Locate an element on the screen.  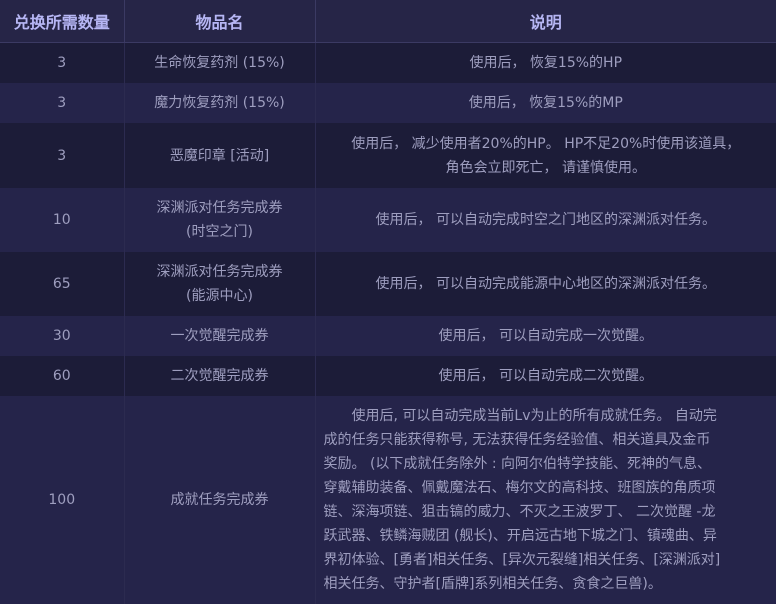
description-line: 使用后， 减少使用者20%的HP。 HP不足20%时使用该道具， is located at coordinates (546, 143).